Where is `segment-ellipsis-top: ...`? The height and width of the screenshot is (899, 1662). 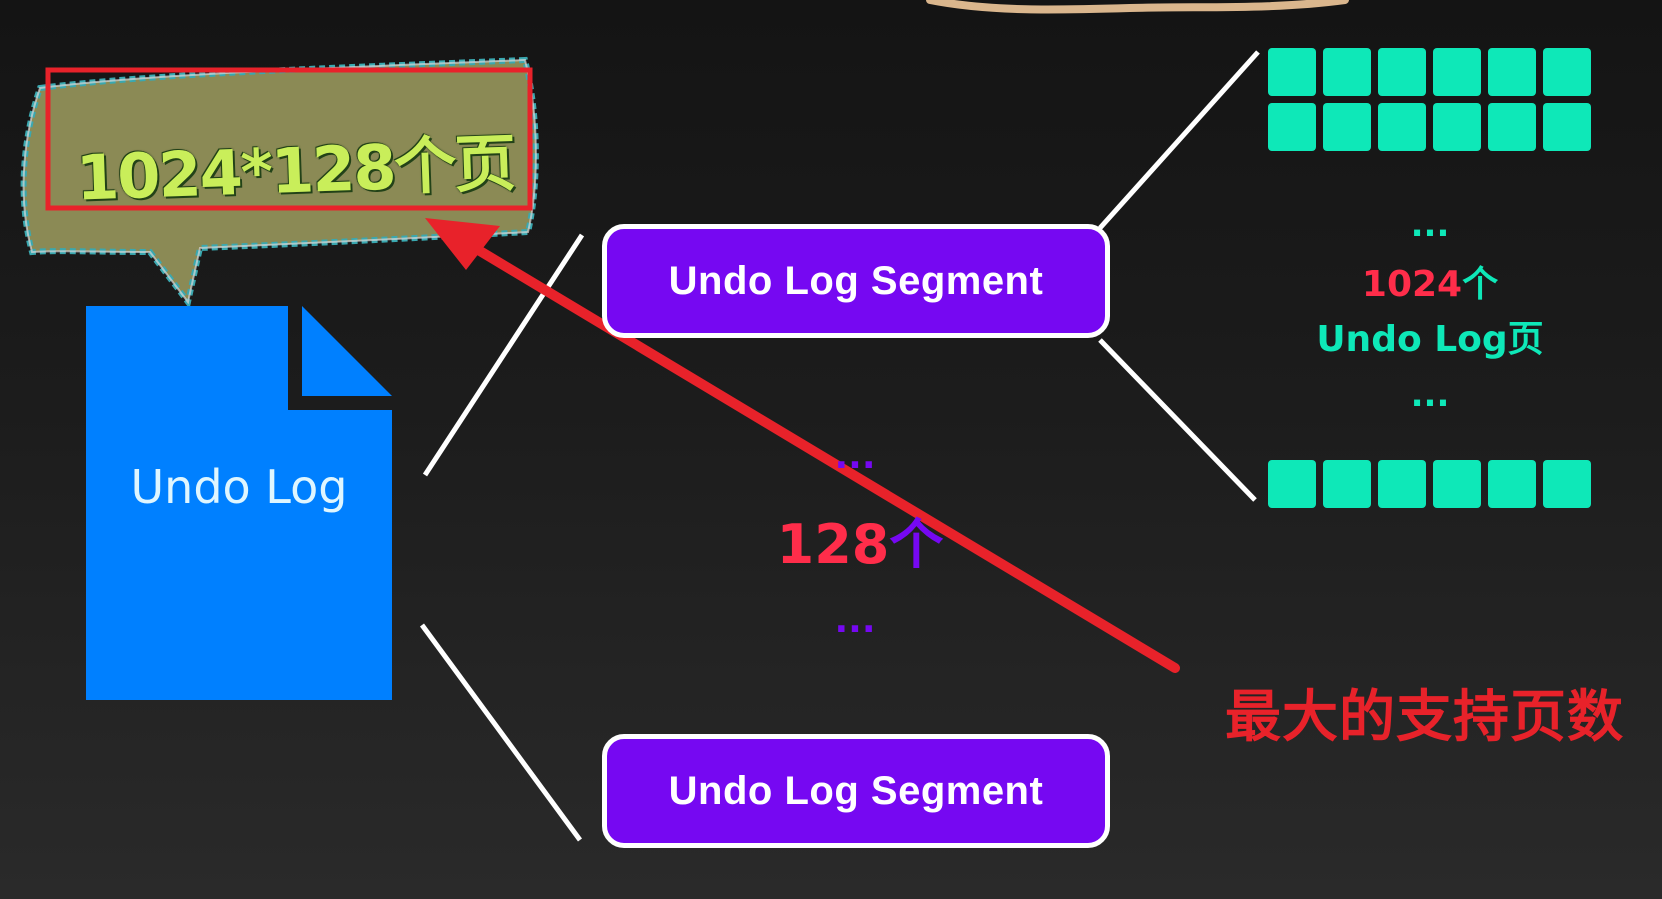 segment-ellipsis-top: ... is located at coordinates (855, 456).